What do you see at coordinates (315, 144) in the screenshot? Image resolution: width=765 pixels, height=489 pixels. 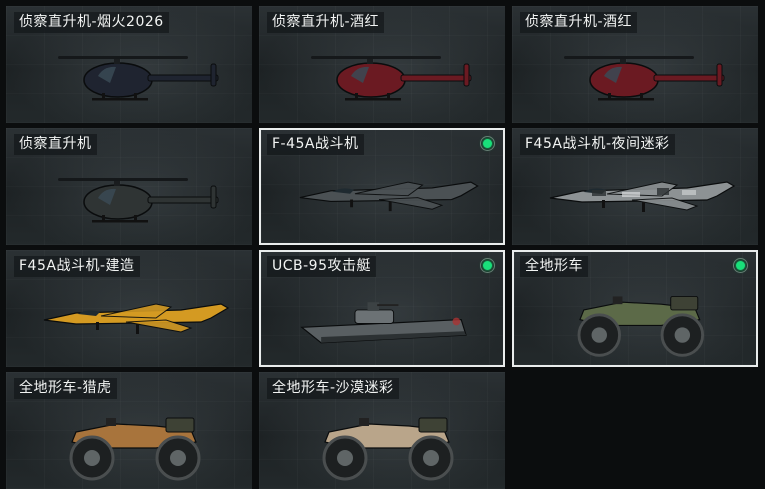 I see `vehicle-card-label: F-45A战斗机` at bounding box center [315, 144].